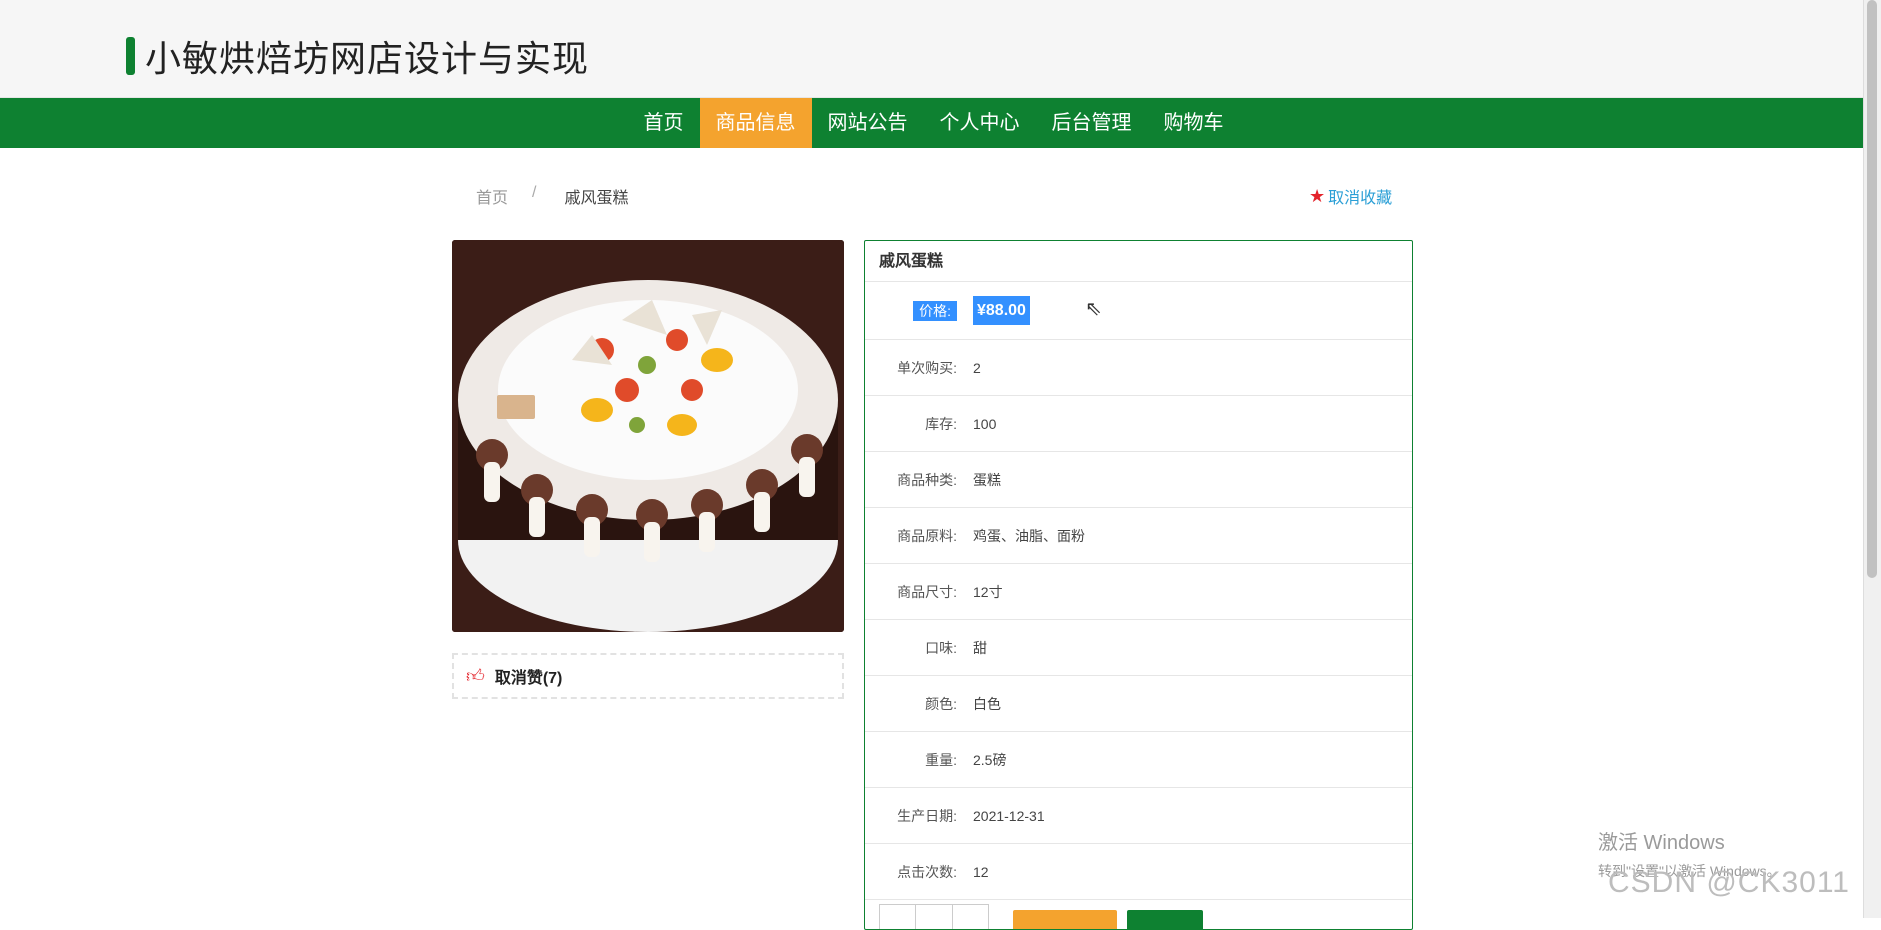 Image resolution: width=1881 pixels, height=930 pixels. Describe the element at coordinates (990, 759) in the screenshot. I see `info-value: 2.5磅` at that location.